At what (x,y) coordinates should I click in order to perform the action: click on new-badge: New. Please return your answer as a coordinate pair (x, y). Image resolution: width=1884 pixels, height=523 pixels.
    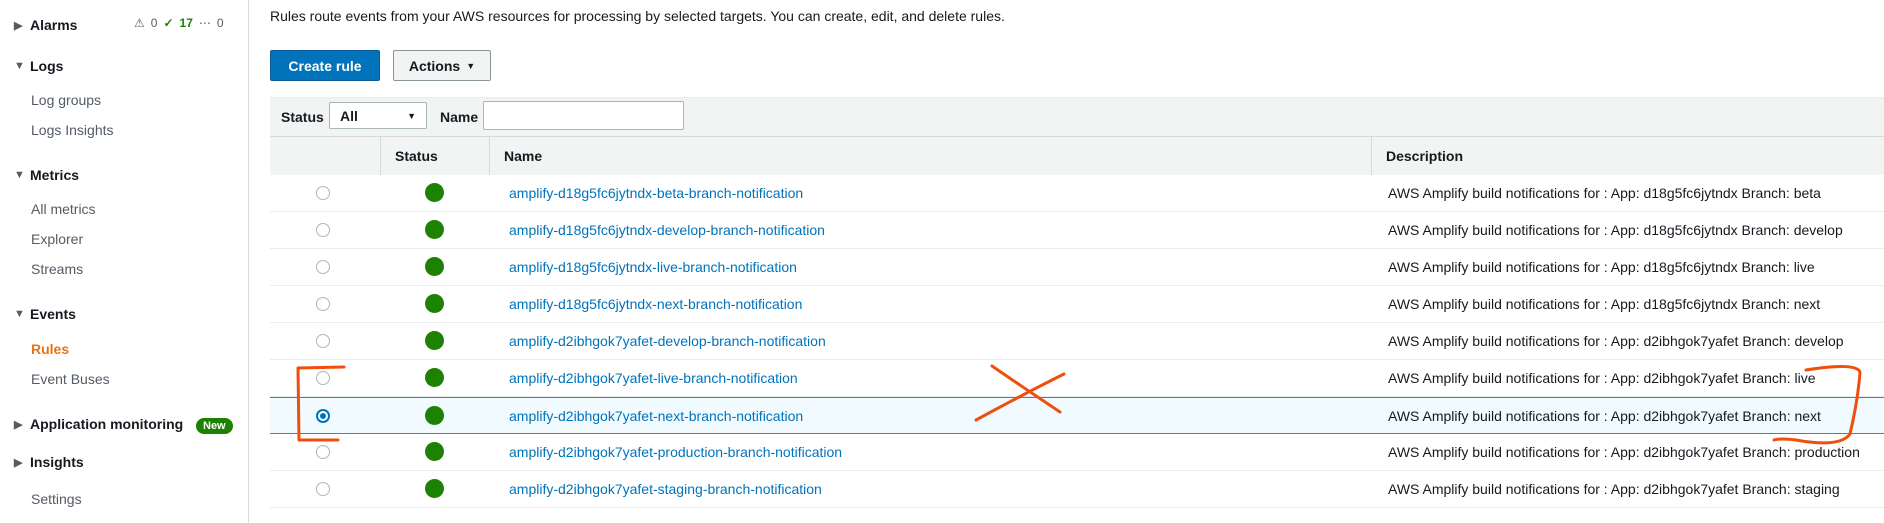
    Looking at the image, I should click on (214, 426).